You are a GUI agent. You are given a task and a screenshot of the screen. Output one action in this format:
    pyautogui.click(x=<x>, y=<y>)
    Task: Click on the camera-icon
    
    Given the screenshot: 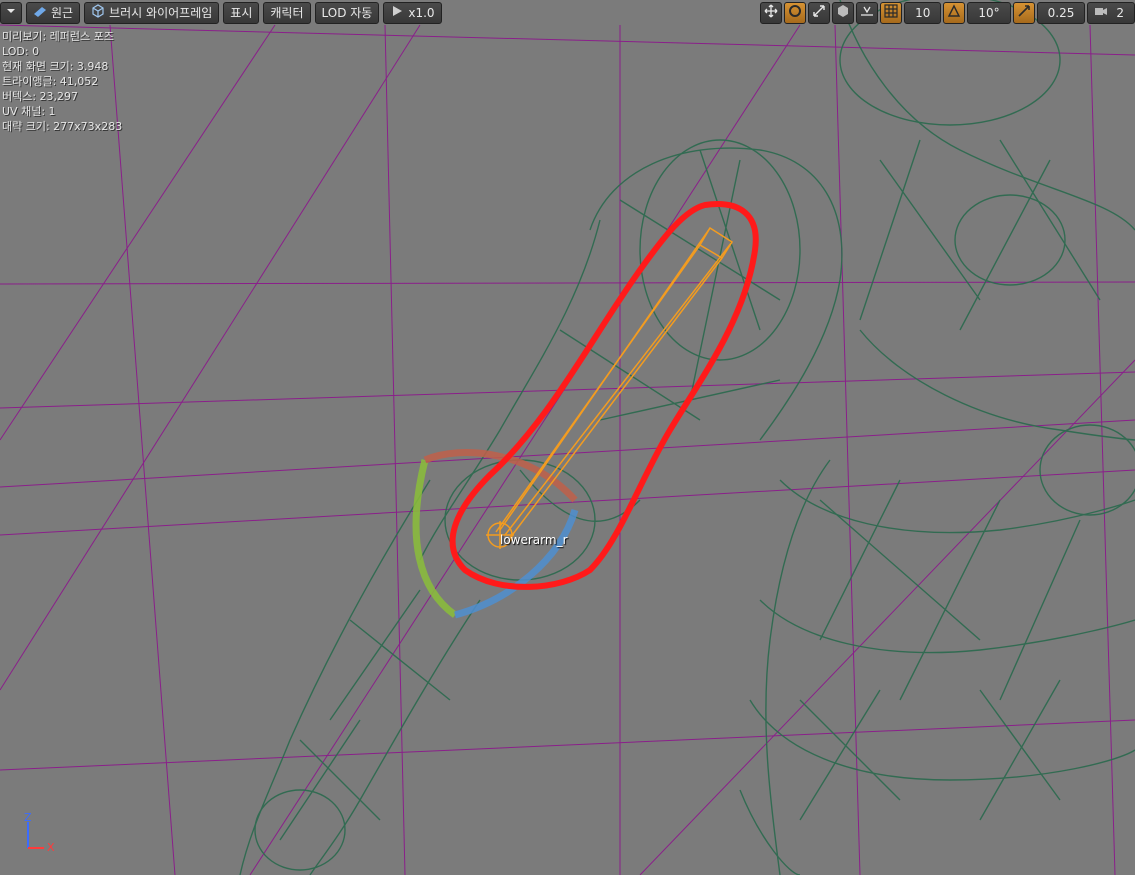 What is the action you would take?
    pyautogui.click(x=1101, y=12)
    